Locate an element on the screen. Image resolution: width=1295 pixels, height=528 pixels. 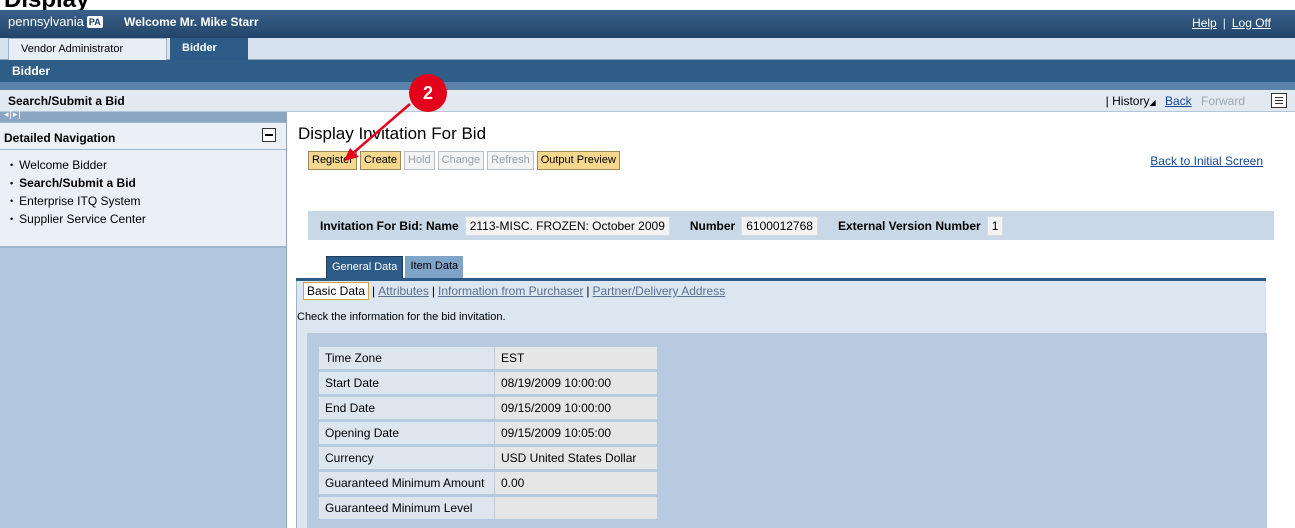
navigation-header: Detailed Navigation is located at coordinates (143, 136).